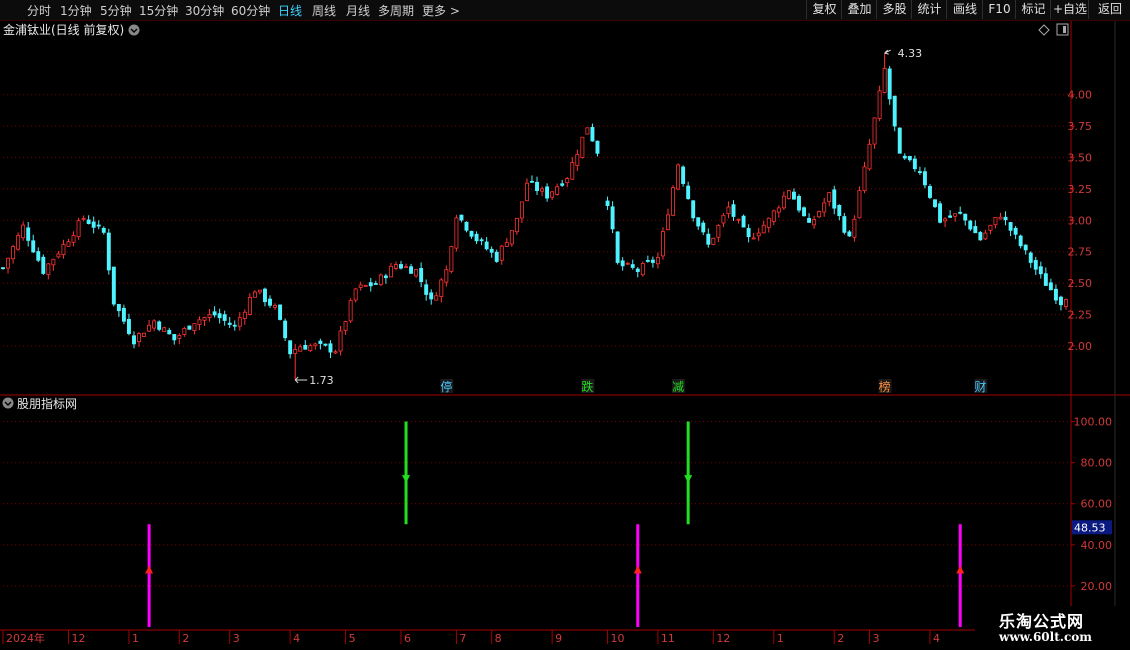  Describe the element at coordinates (1044, 30) in the screenshot. I see `diamond-icon` at that location.